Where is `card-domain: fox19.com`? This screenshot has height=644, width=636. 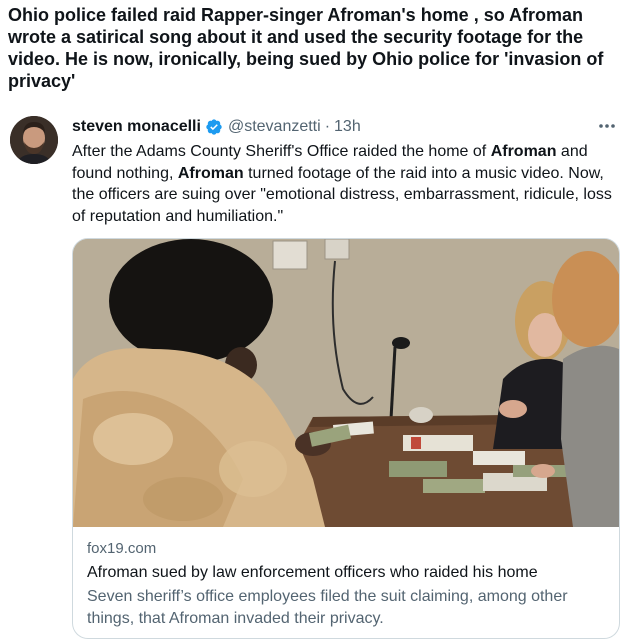
card-domain: fox19.com is located at coordinates (122, 548).